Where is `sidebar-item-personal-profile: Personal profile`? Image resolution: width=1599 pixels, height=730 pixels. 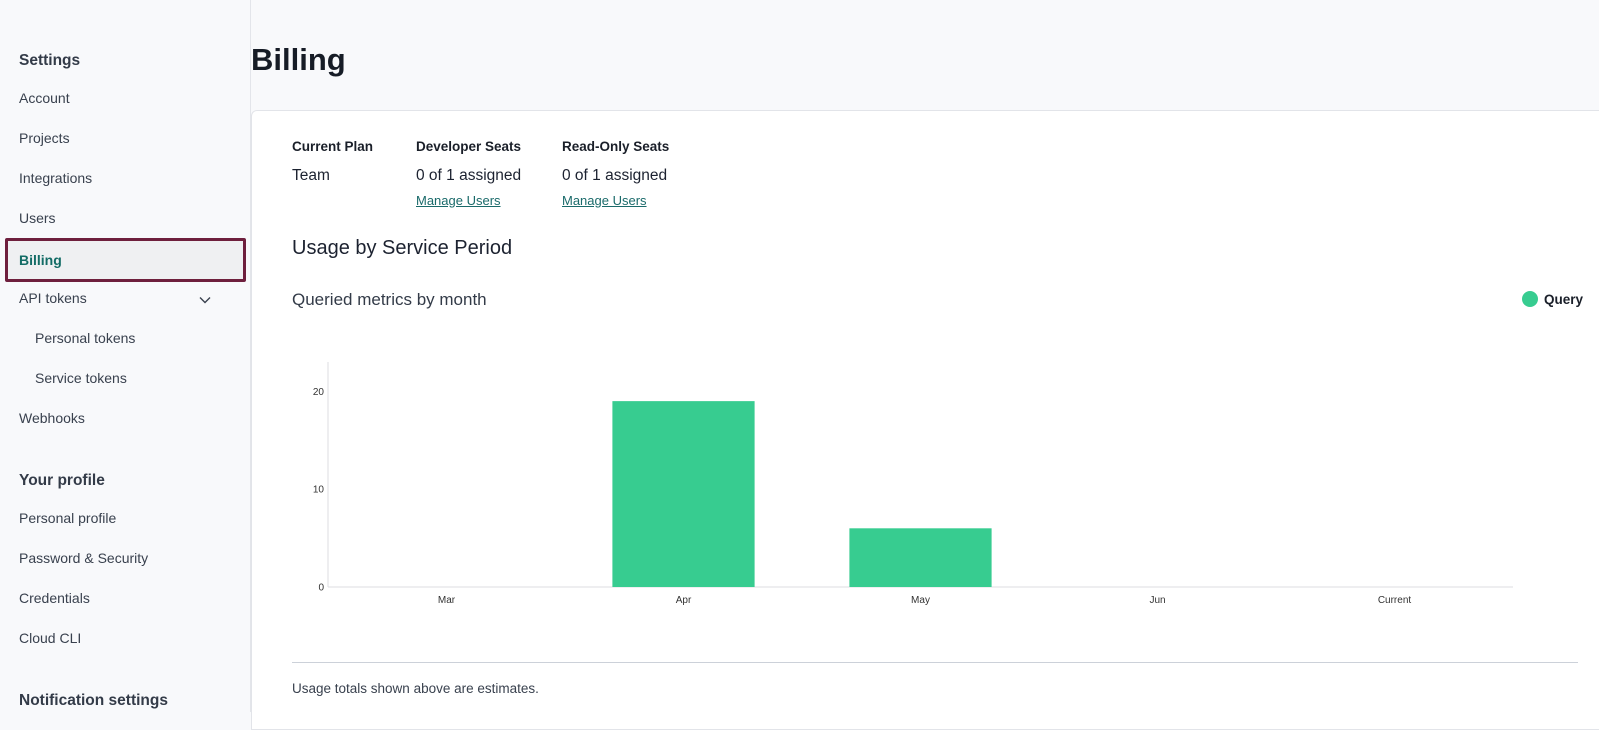 sidebar-item-personal-profile: Personal profile is located at coordinates (67, 518).